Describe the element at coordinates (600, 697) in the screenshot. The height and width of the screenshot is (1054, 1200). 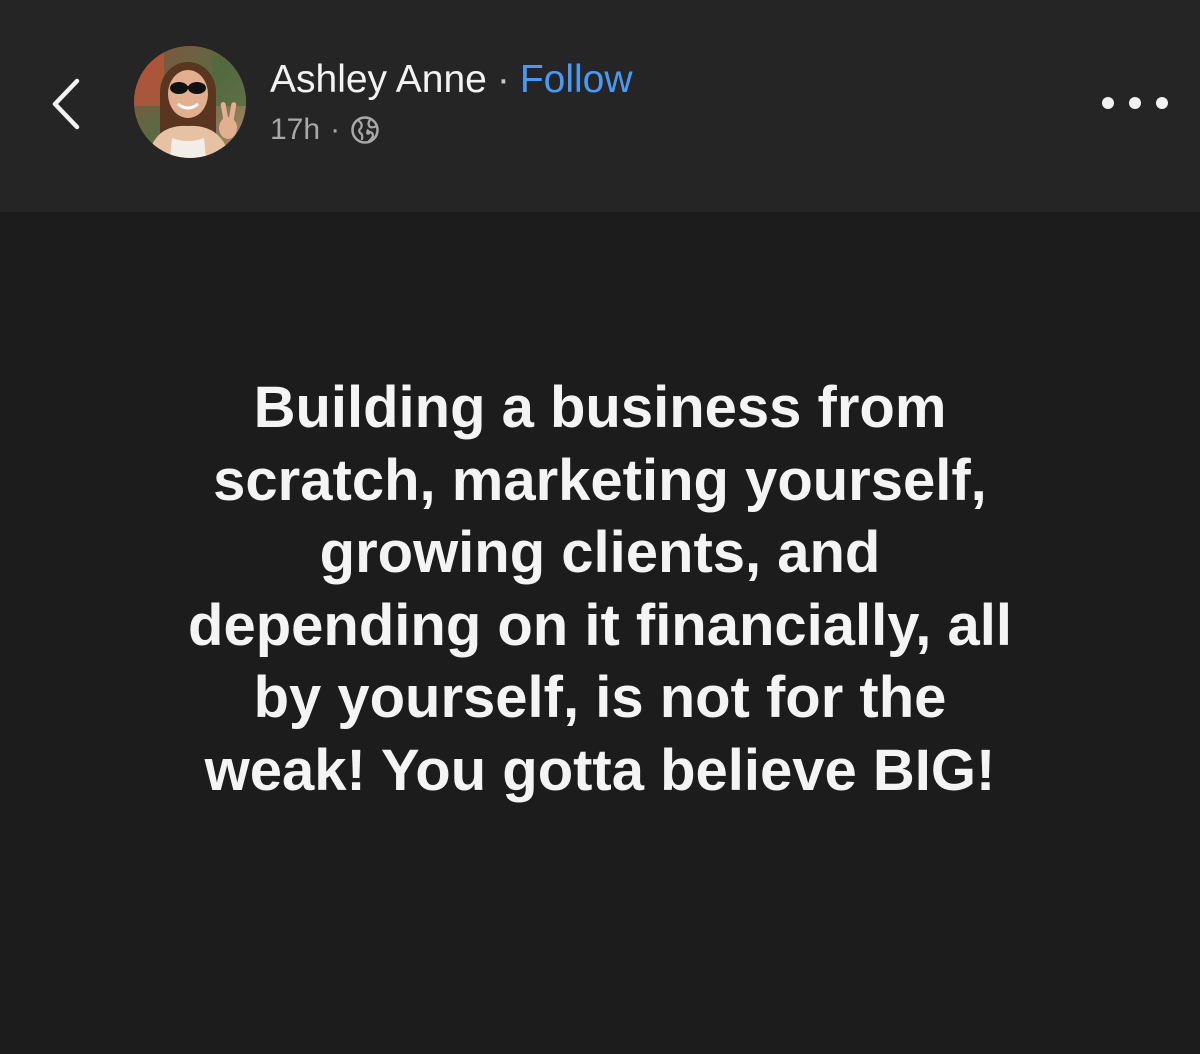
I see `post-text-line: by yourself, is not for the` at that location.